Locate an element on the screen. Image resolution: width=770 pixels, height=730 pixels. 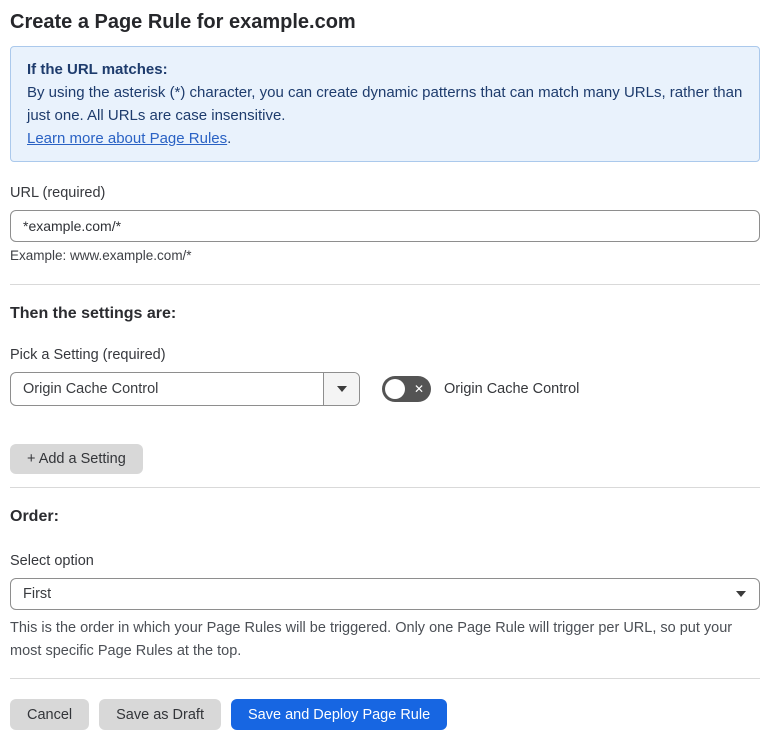
info-box-link-line: Learn more about Page Rules. is located at coordinates (385, 138).